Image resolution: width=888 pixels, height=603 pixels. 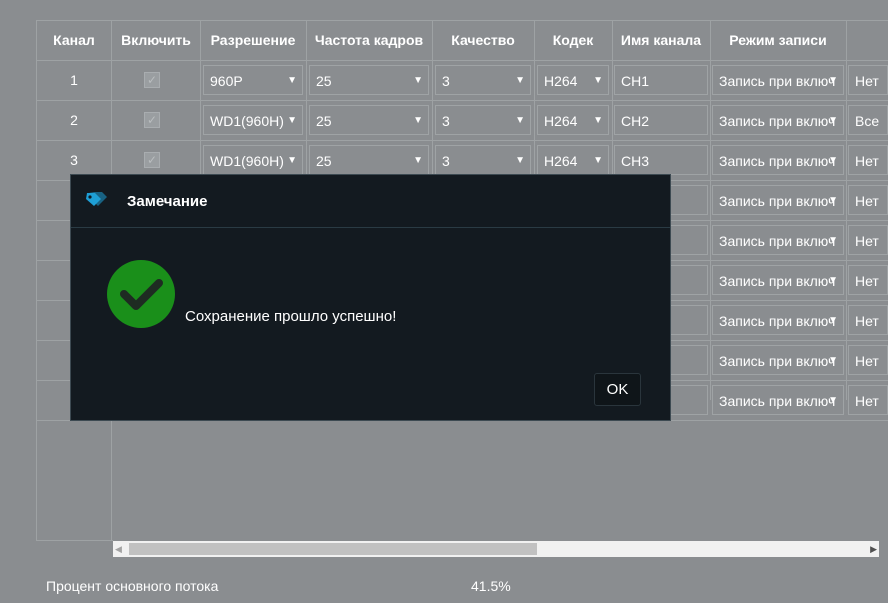 I want to click on scroll-right-arrow-icon: ▶, so click(x=873, y=549).